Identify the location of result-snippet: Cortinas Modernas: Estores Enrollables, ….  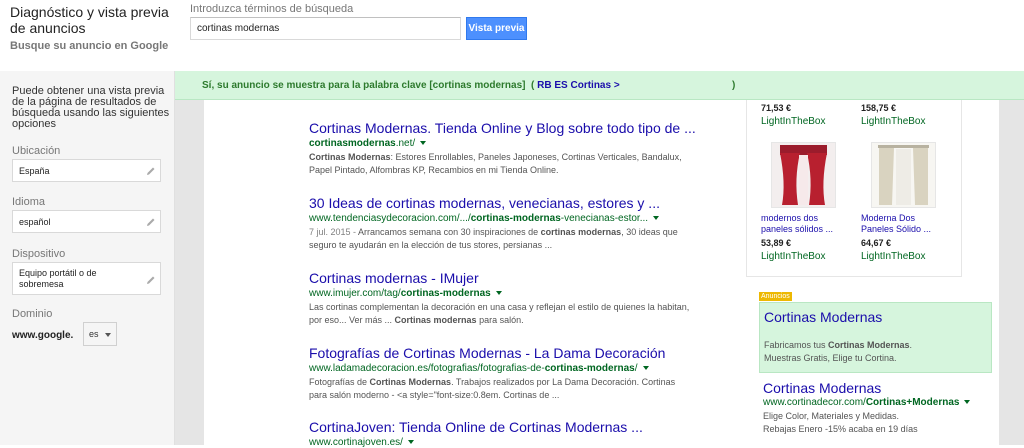
(495, 163).